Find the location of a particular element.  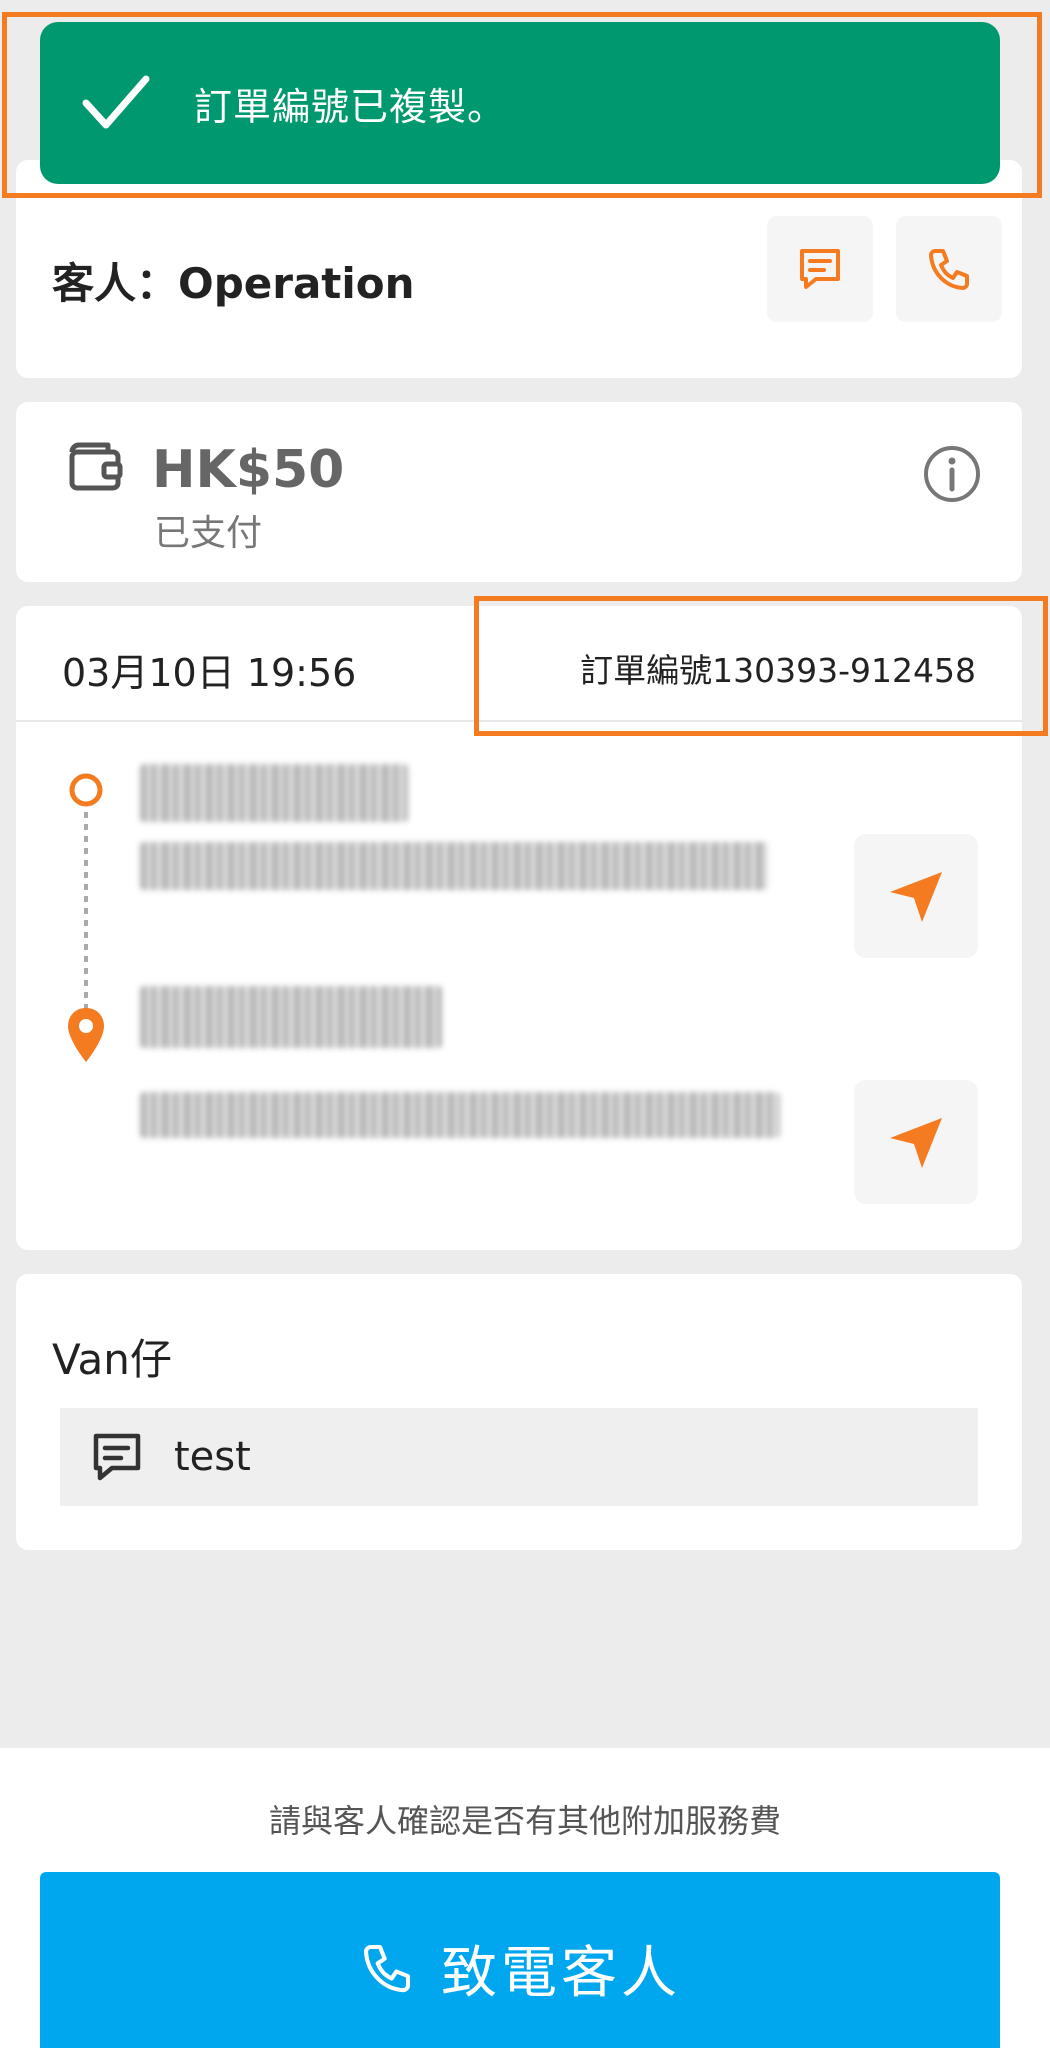

navigate-dropoff-button is located at coordinates (916, 1142).